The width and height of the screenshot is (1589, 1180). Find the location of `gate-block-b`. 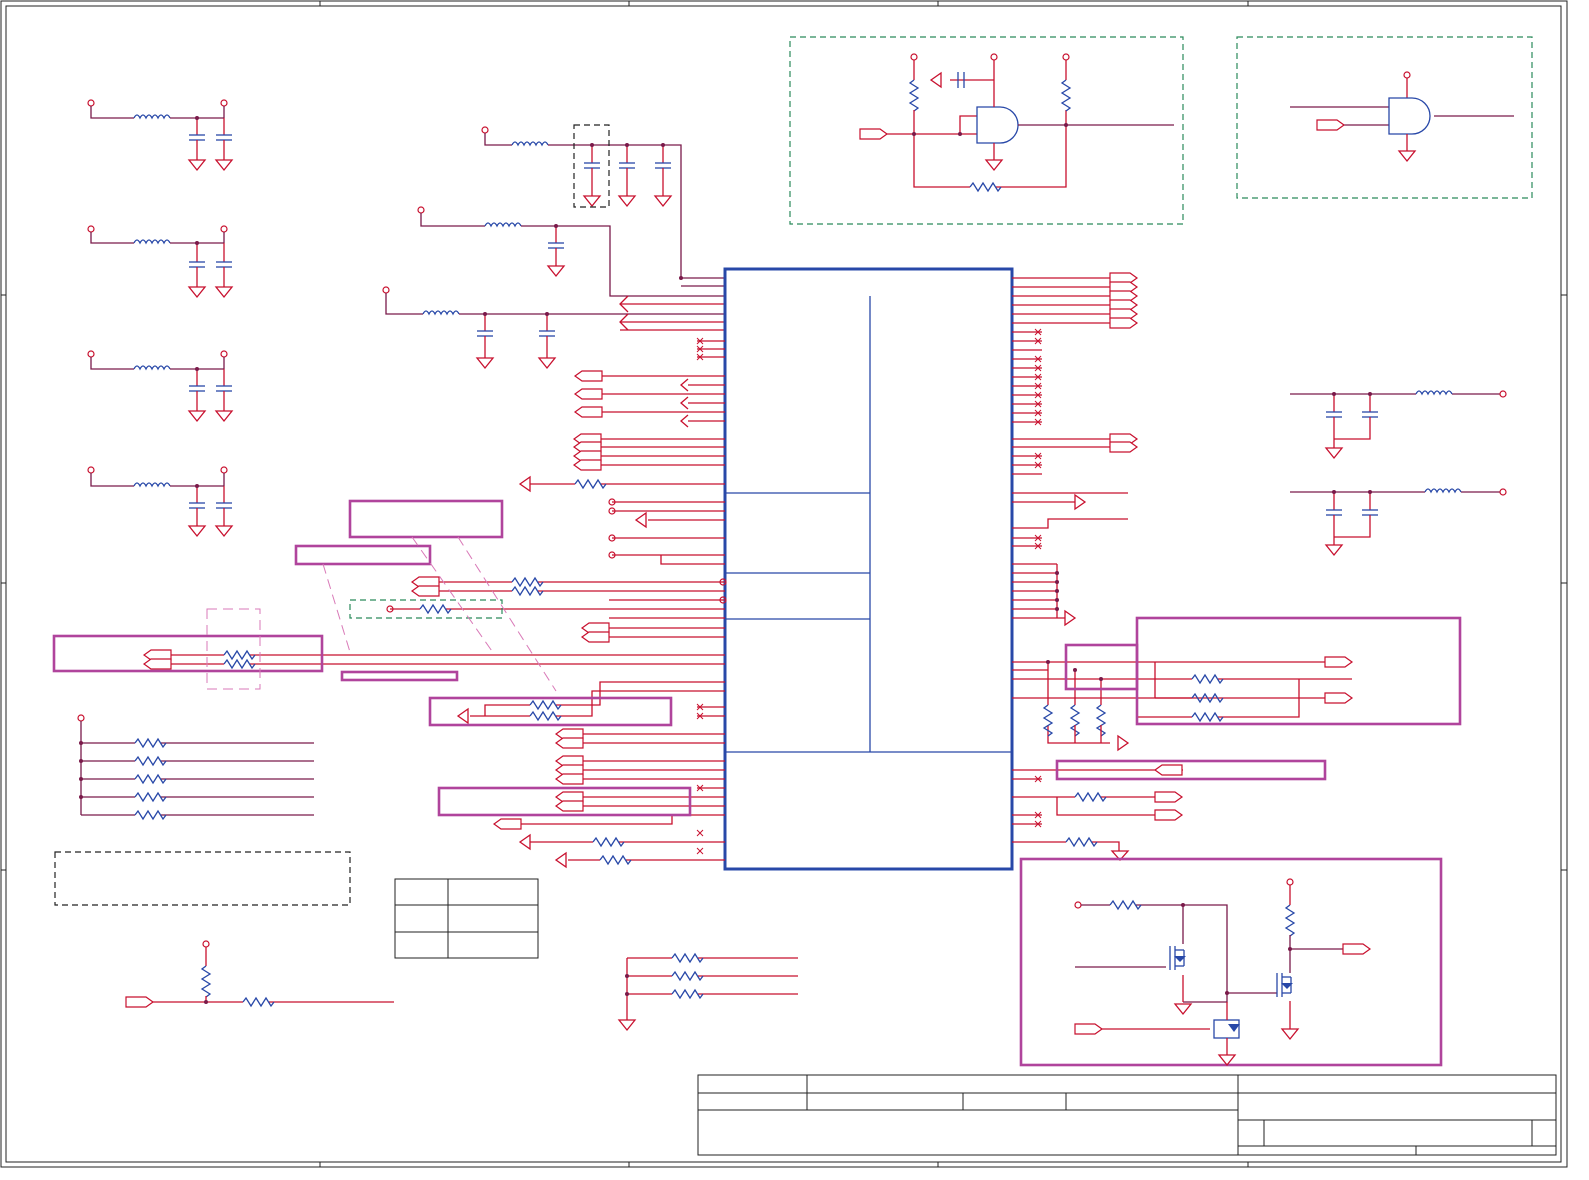

gate-block-b is located at coordinates (1384, 117).